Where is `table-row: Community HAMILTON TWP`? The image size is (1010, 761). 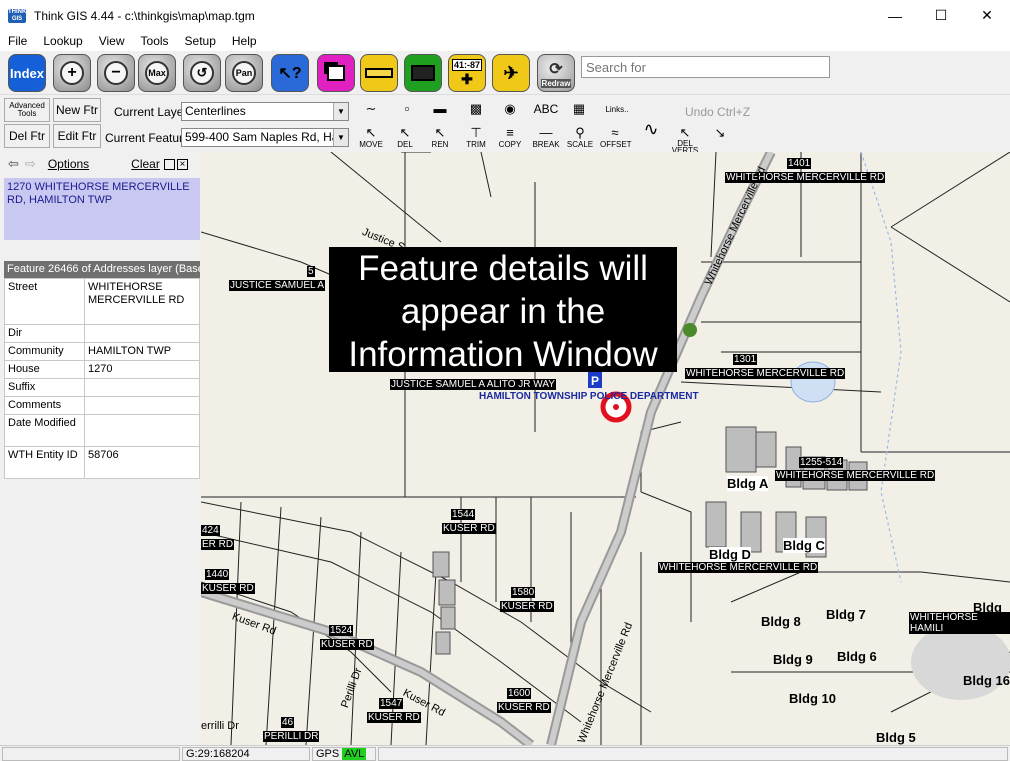
table-row: Community HAMILTON TWP is located at coordinates (102, 351).